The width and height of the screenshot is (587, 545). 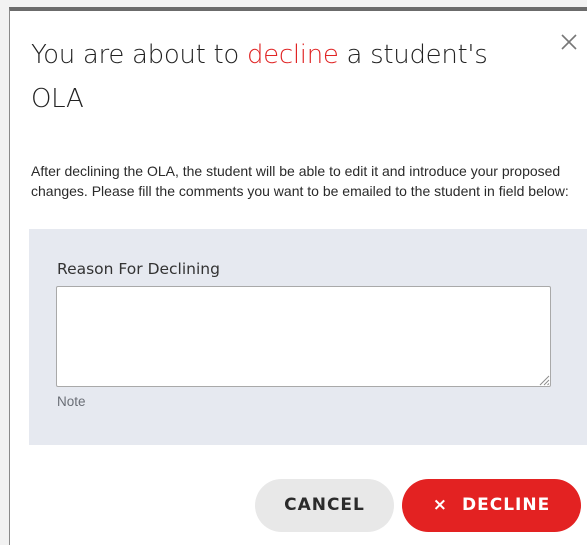 I want to click on close-icon, so click(x=569, y=42).